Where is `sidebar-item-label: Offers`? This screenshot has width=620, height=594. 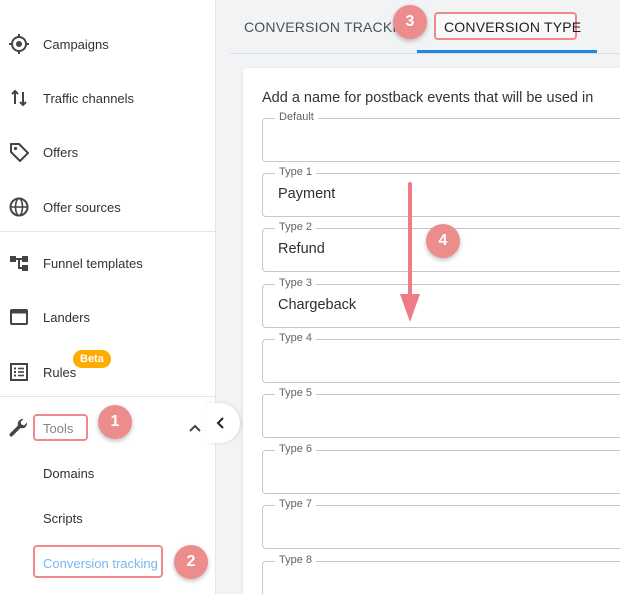 sidebar-item-label: Offers is located at coordinates (61, 152).